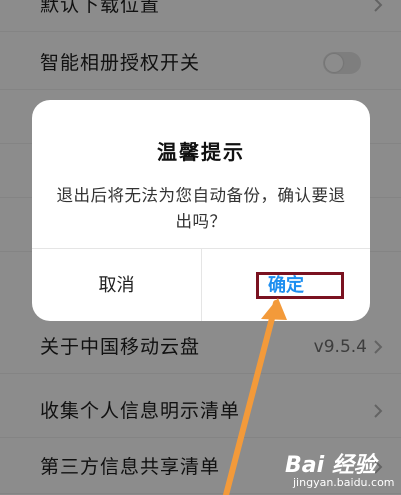 The image size is (401, 495). I want to click on dialog-actions: 取消 确定, so click(201, 284).